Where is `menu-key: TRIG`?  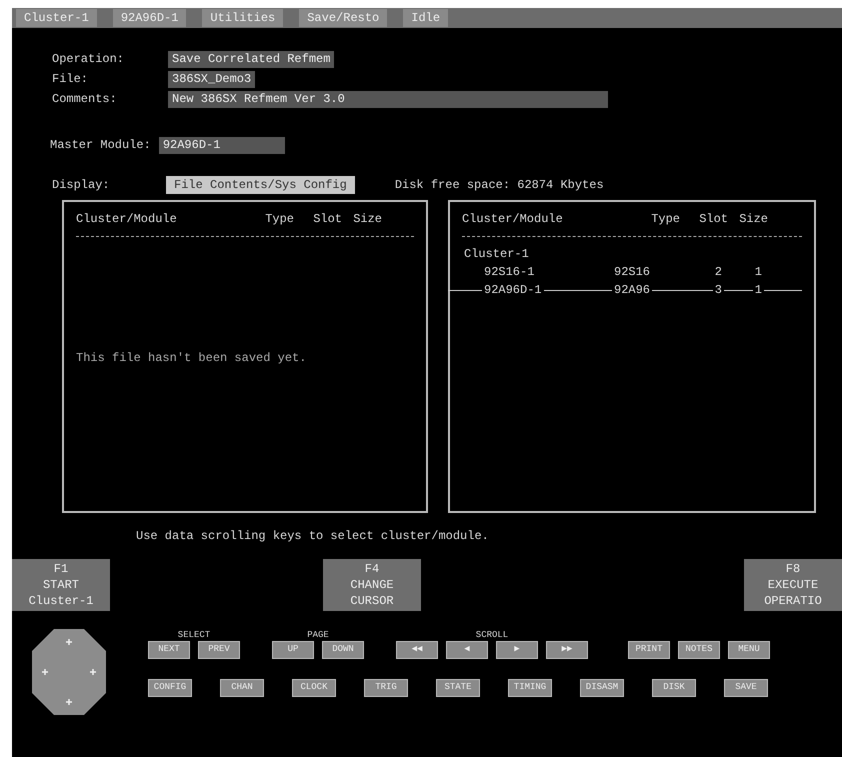
menu-key: TRIG is located at coordinates (386, 688).